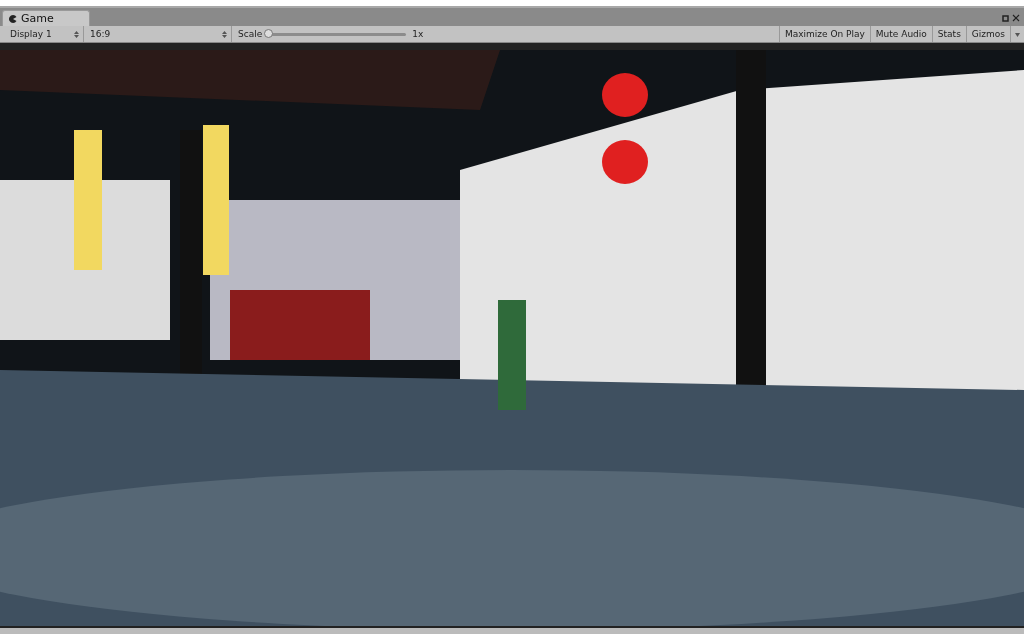 The image size is (1024, 634). I want to click on scale-reading: 1x, so click(418, 34).